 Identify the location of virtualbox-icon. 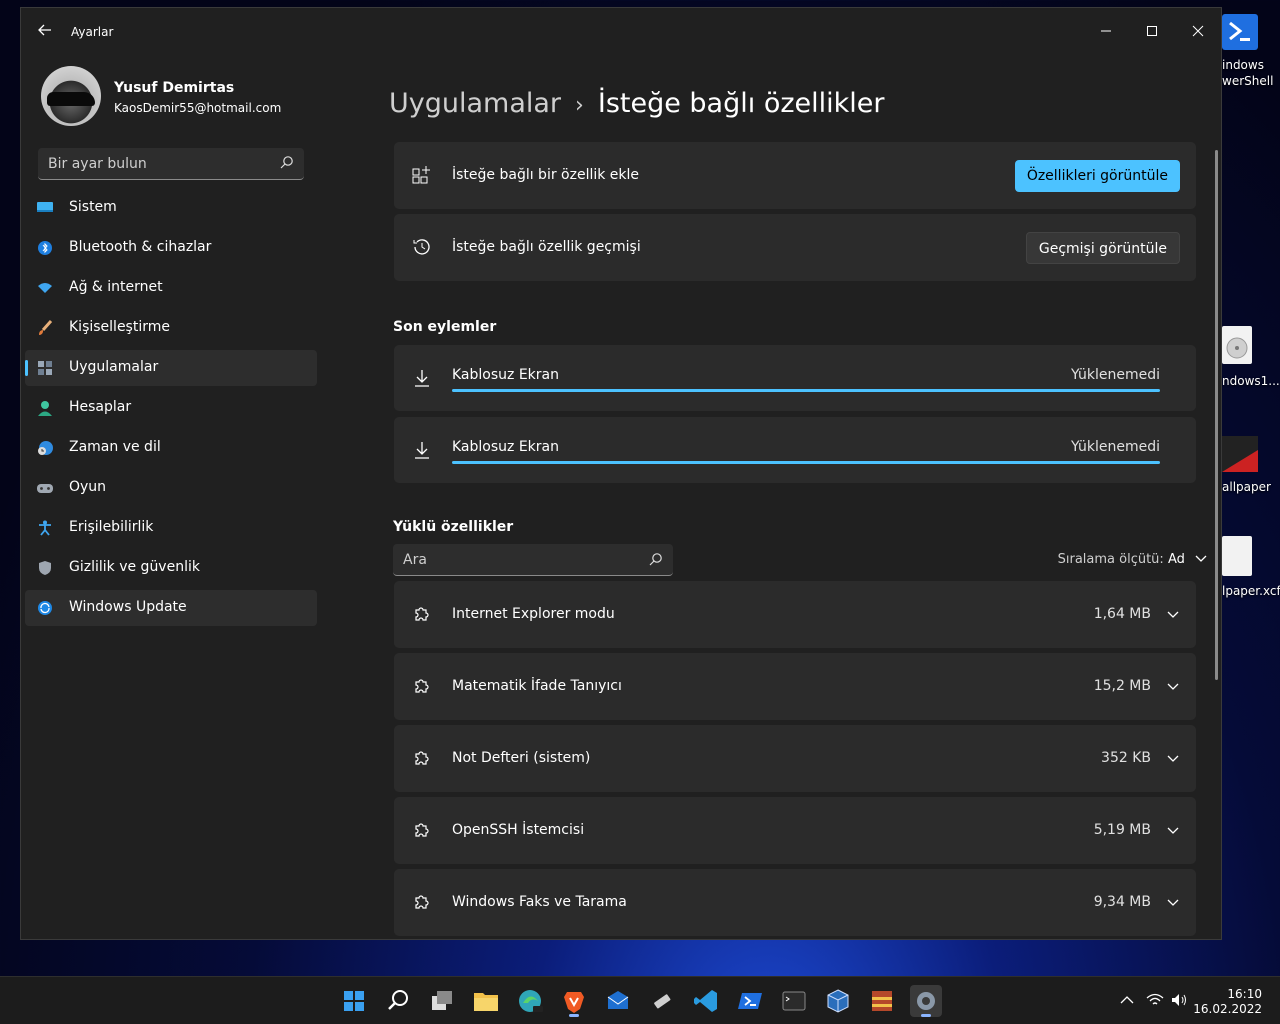
(838, 1001).